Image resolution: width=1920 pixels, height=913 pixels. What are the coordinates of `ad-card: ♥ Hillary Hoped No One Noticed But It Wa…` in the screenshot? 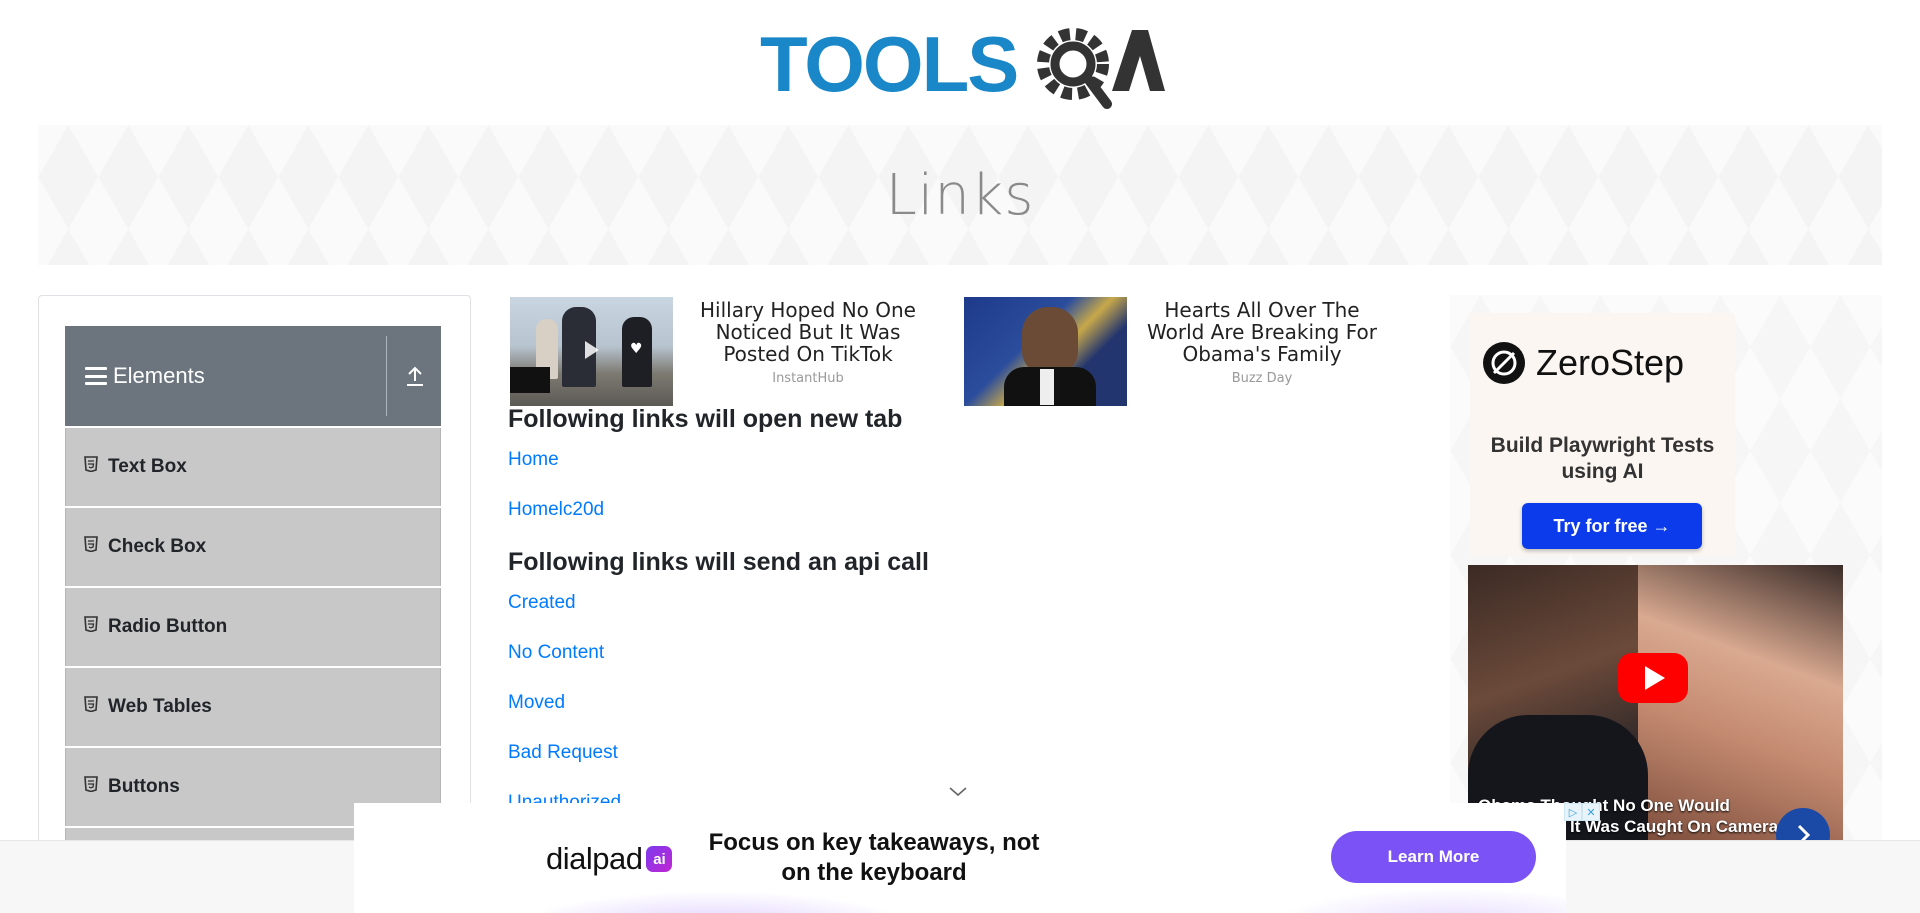 It's located at (726, 352).